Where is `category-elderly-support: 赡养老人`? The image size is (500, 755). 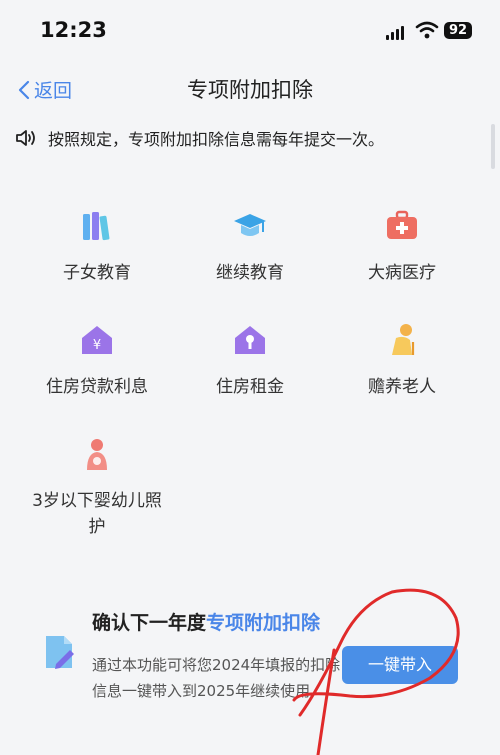
category-elderly-support: 赡养老人 is located at coordinates (402, 361).